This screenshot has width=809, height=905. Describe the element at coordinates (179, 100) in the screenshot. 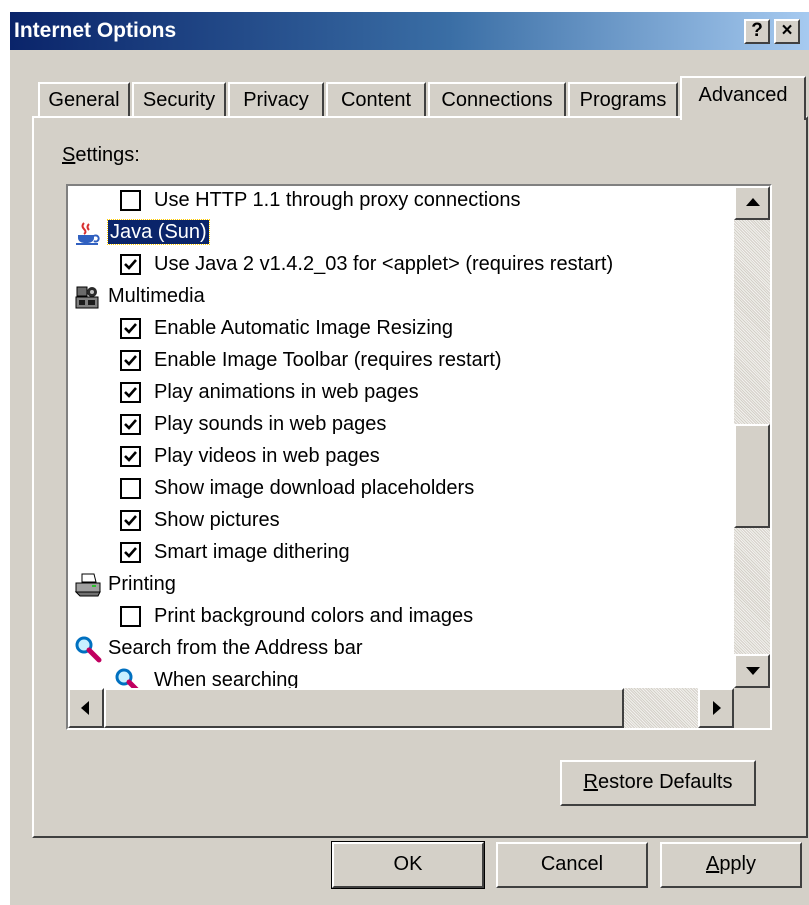

I see `tab-security: Security` at that location.